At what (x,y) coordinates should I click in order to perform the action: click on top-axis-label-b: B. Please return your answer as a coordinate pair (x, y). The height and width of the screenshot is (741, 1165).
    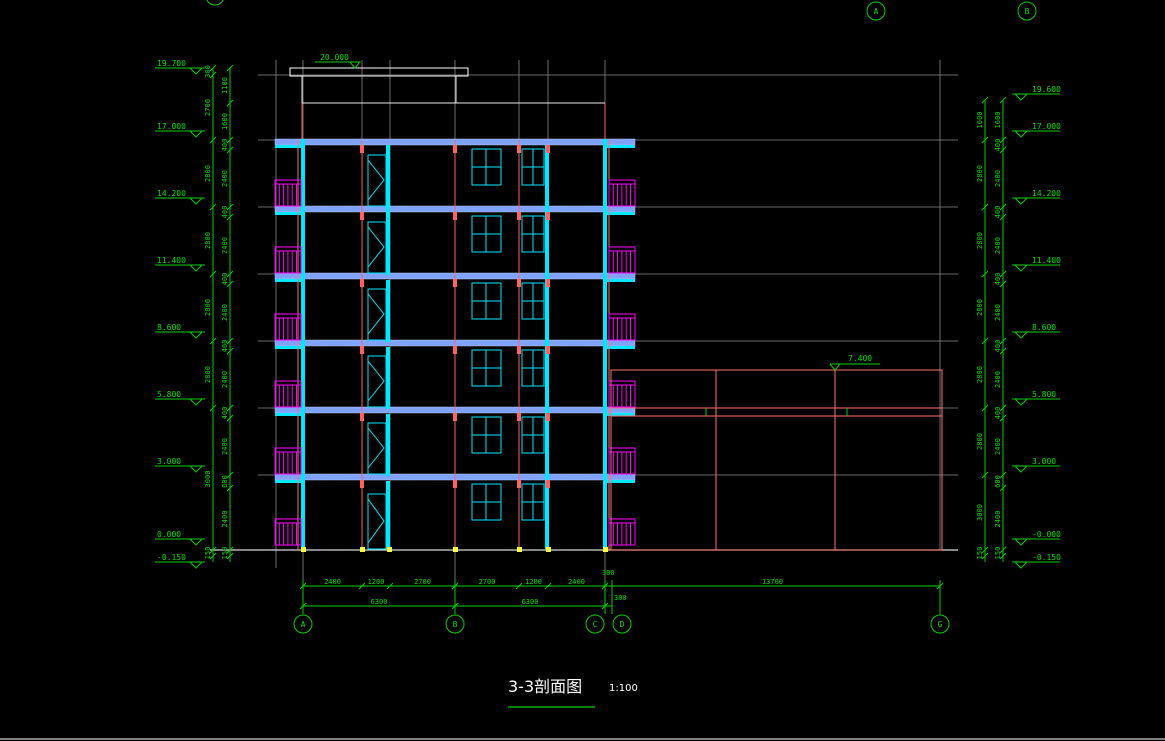
    Looking at the image, I should click on (1027, 11).